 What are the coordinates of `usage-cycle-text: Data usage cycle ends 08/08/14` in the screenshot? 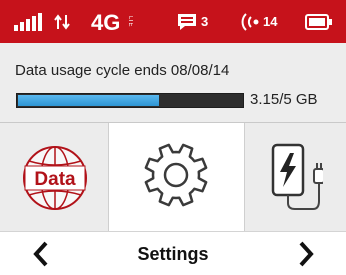 It's located at (122, 70).